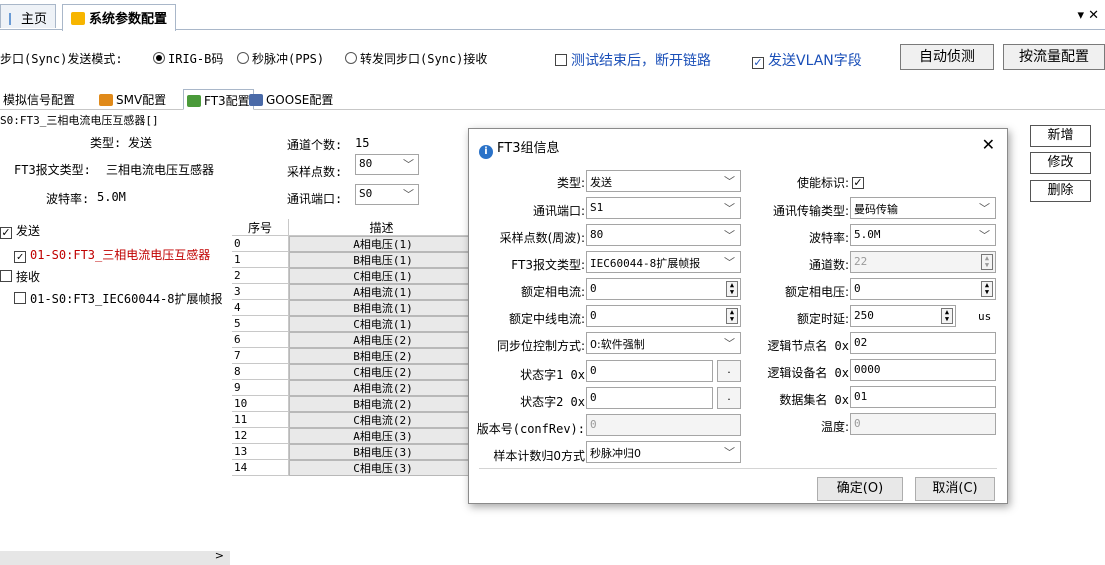  What do you see at coordinates (663, 181) in the screenshot?
I see `dlg-type-select: 发送 ﹀` at bounding box center [663, 181].